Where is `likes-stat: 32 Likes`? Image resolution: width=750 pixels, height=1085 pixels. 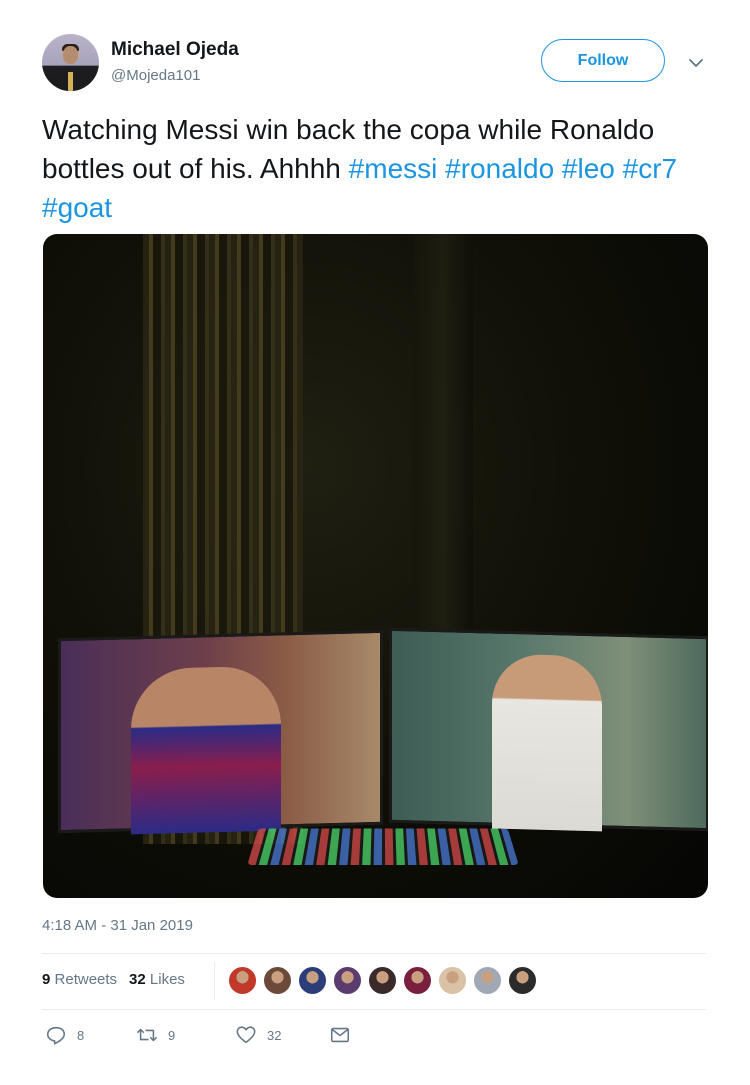 likes-stat: 32 Likes is located at coordinates (157, 979).